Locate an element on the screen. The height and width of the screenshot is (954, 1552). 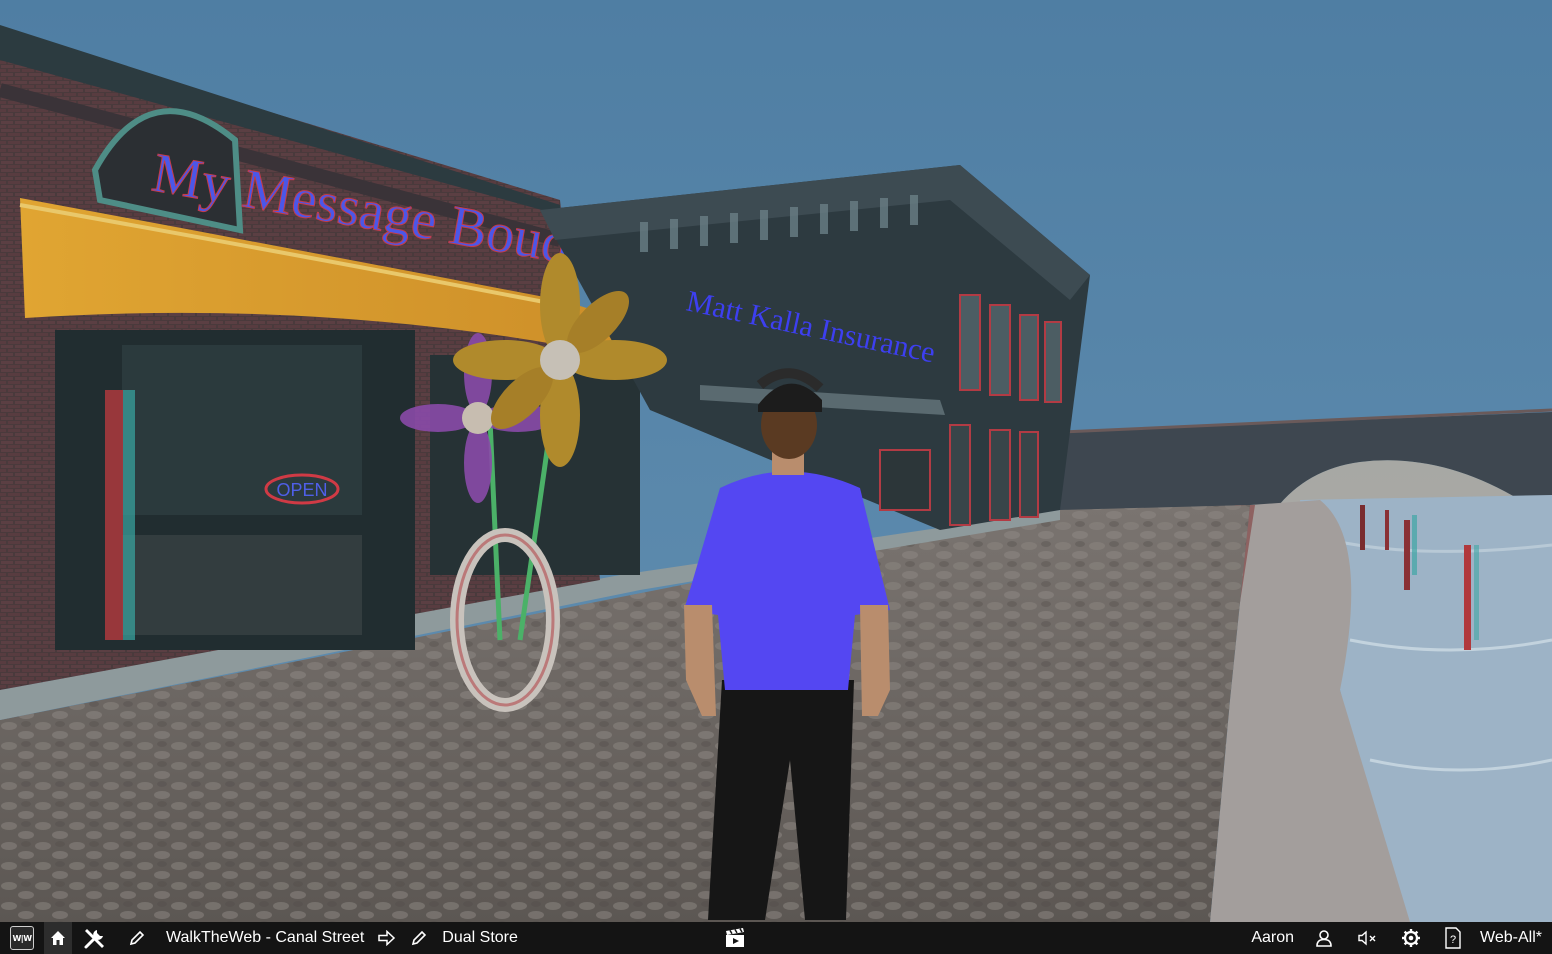
home-button is located at coordinates (58, 938).